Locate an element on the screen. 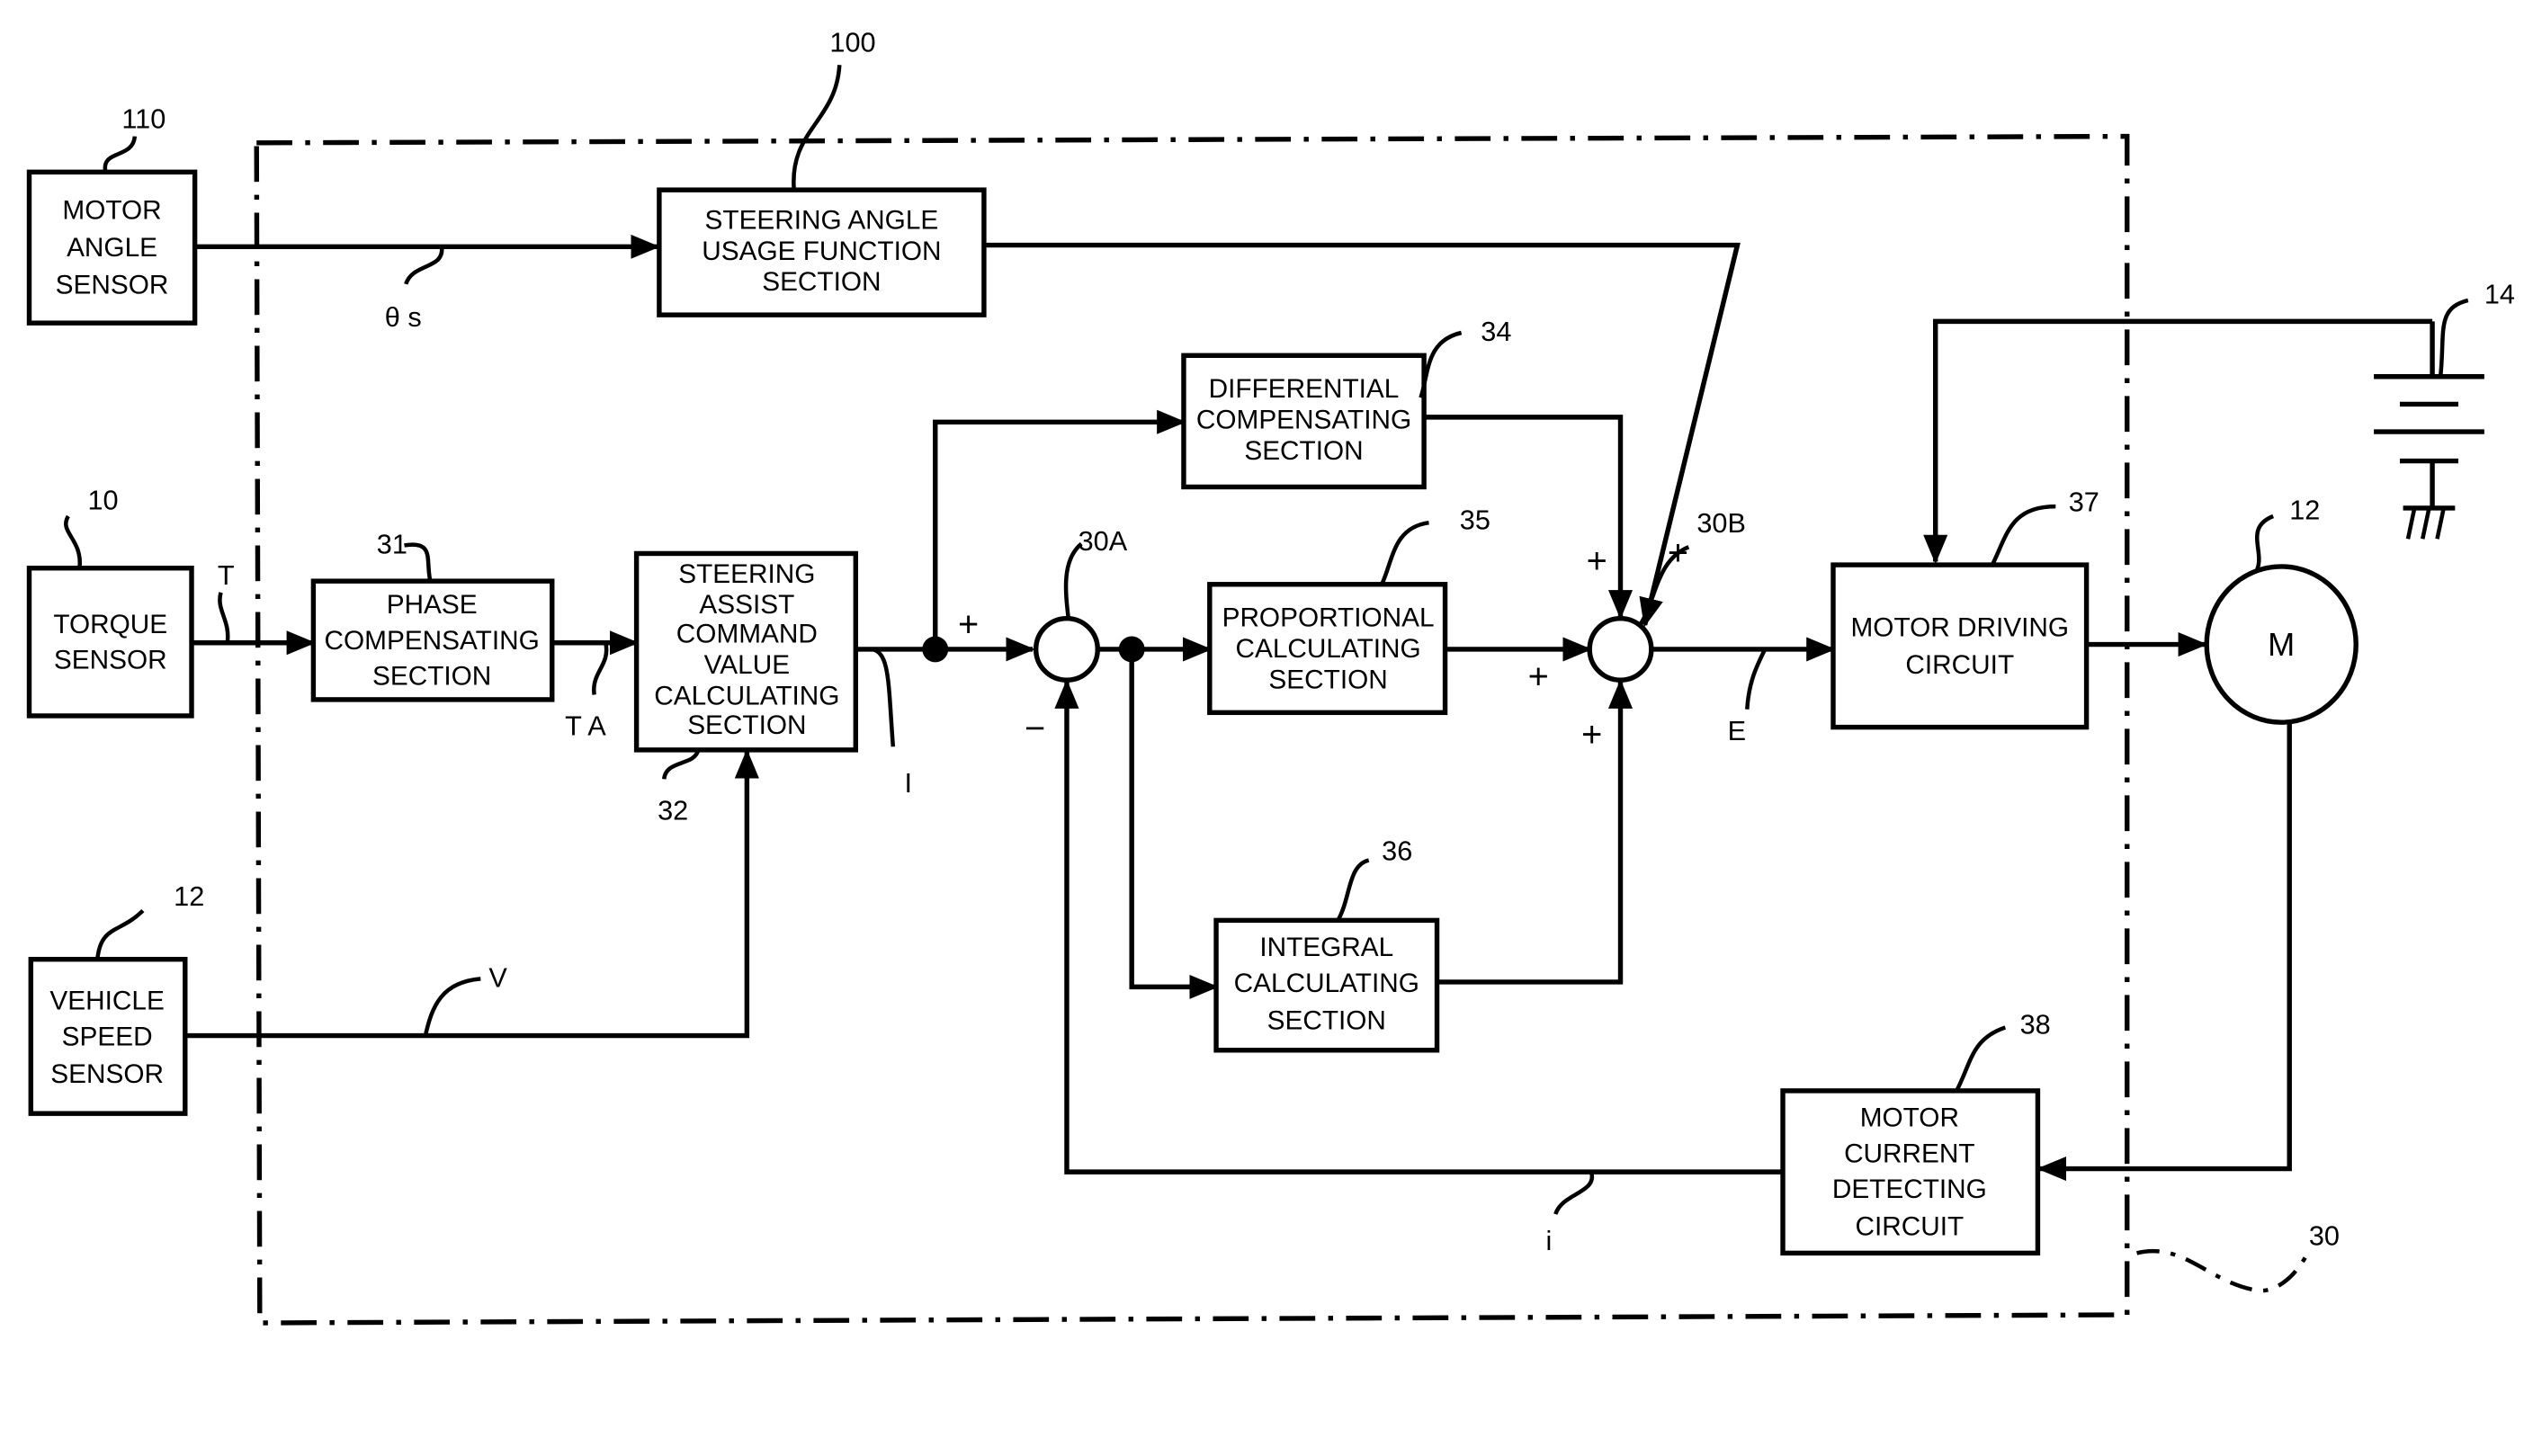  block-label-line: ANGLE is located at coordinates (112, 248).